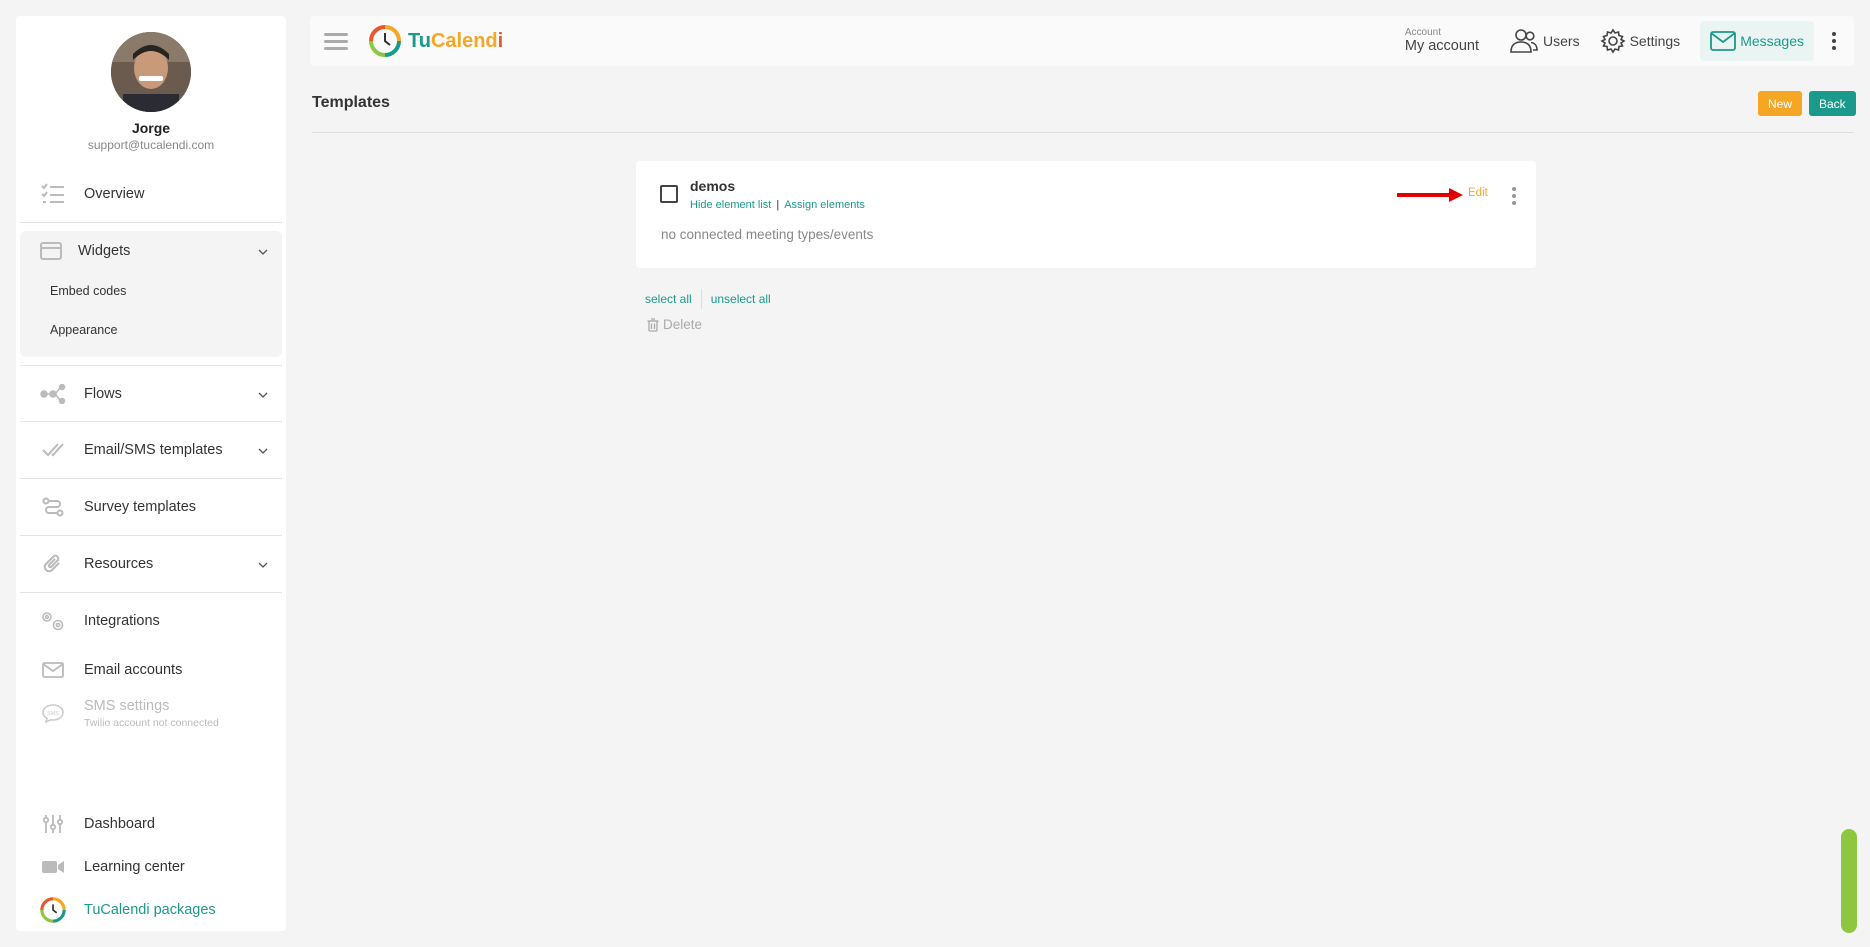 The width and height of the screenshot is (1870, 947). I want to click on sidebar-item-survey-templates: Survey templates, so click(151, 507).